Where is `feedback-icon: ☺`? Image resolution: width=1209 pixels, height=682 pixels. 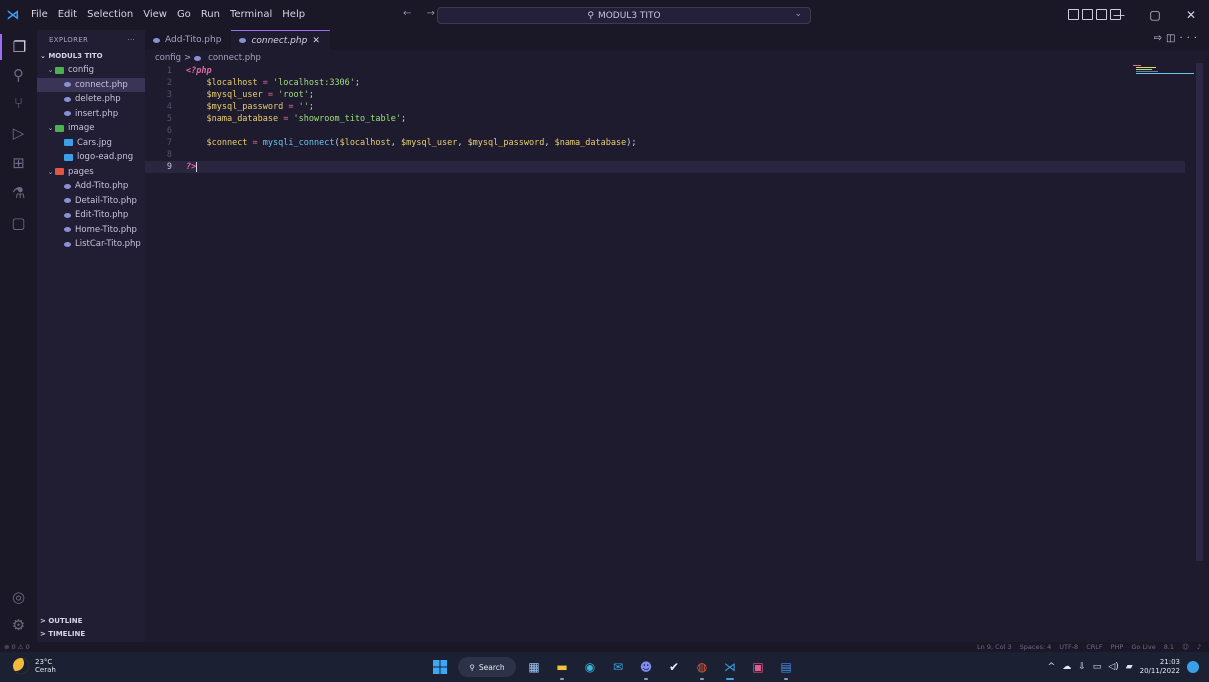 feedback-icon: ☺ is located at coordinates (1185, 647).